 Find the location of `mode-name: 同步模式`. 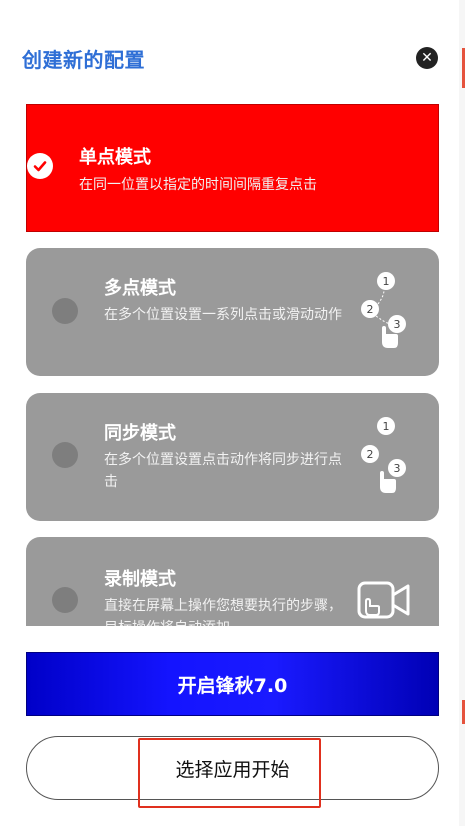

mode-name: 同步模式 is located at coordinates (140, 433).